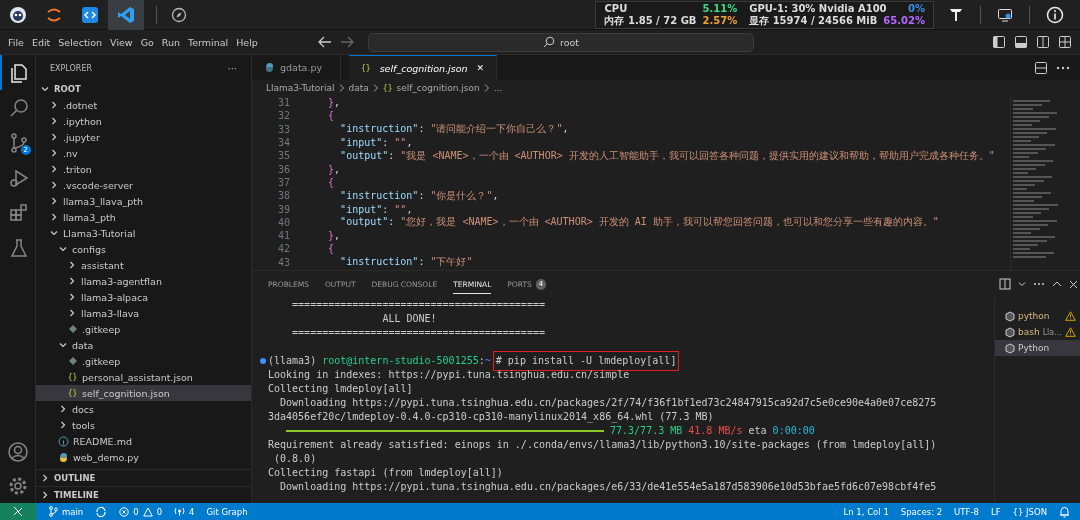  What do you see at coordinates (1070, 332) in the screenshot?
I see `warning-icon` at bounding box center [1070, 332].